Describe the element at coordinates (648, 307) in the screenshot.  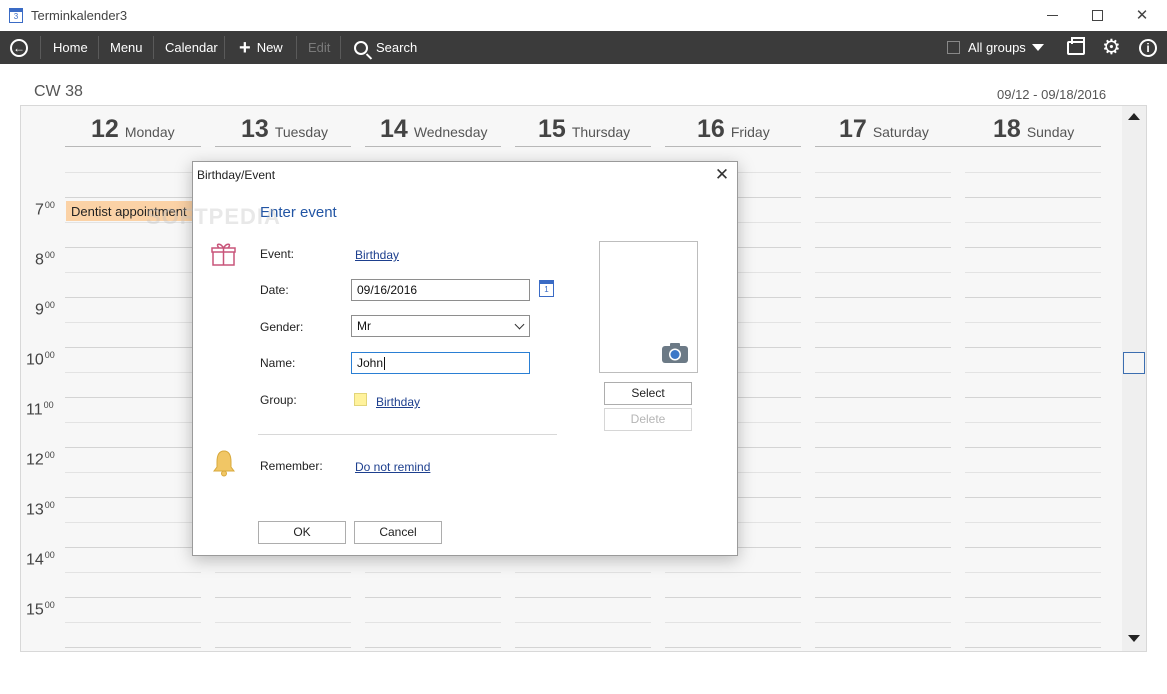
I see `photo-frame` at that location.